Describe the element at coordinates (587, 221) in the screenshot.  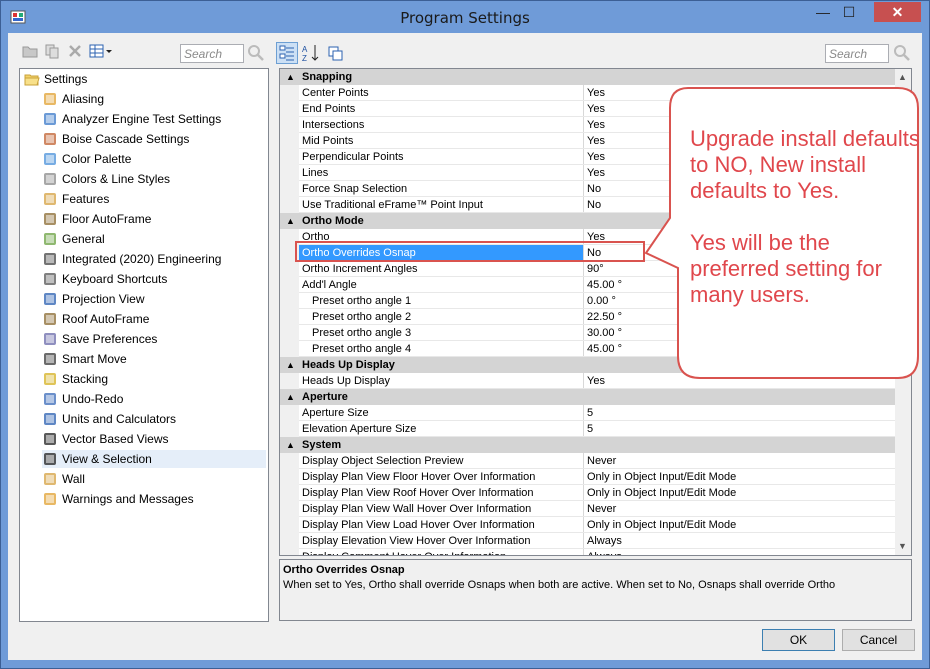
I see `grid-category: ▲ Ortho Mode` at that location.